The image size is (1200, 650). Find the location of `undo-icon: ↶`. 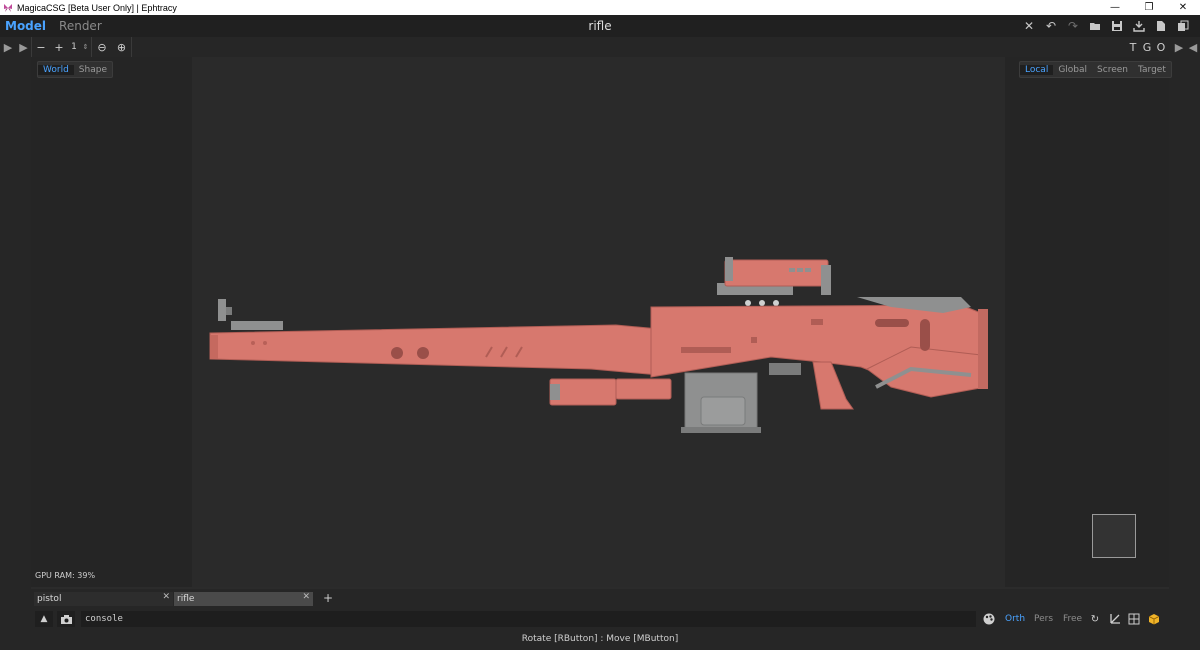

undo-icon: ↶ is located at coordinates (1051, 26).